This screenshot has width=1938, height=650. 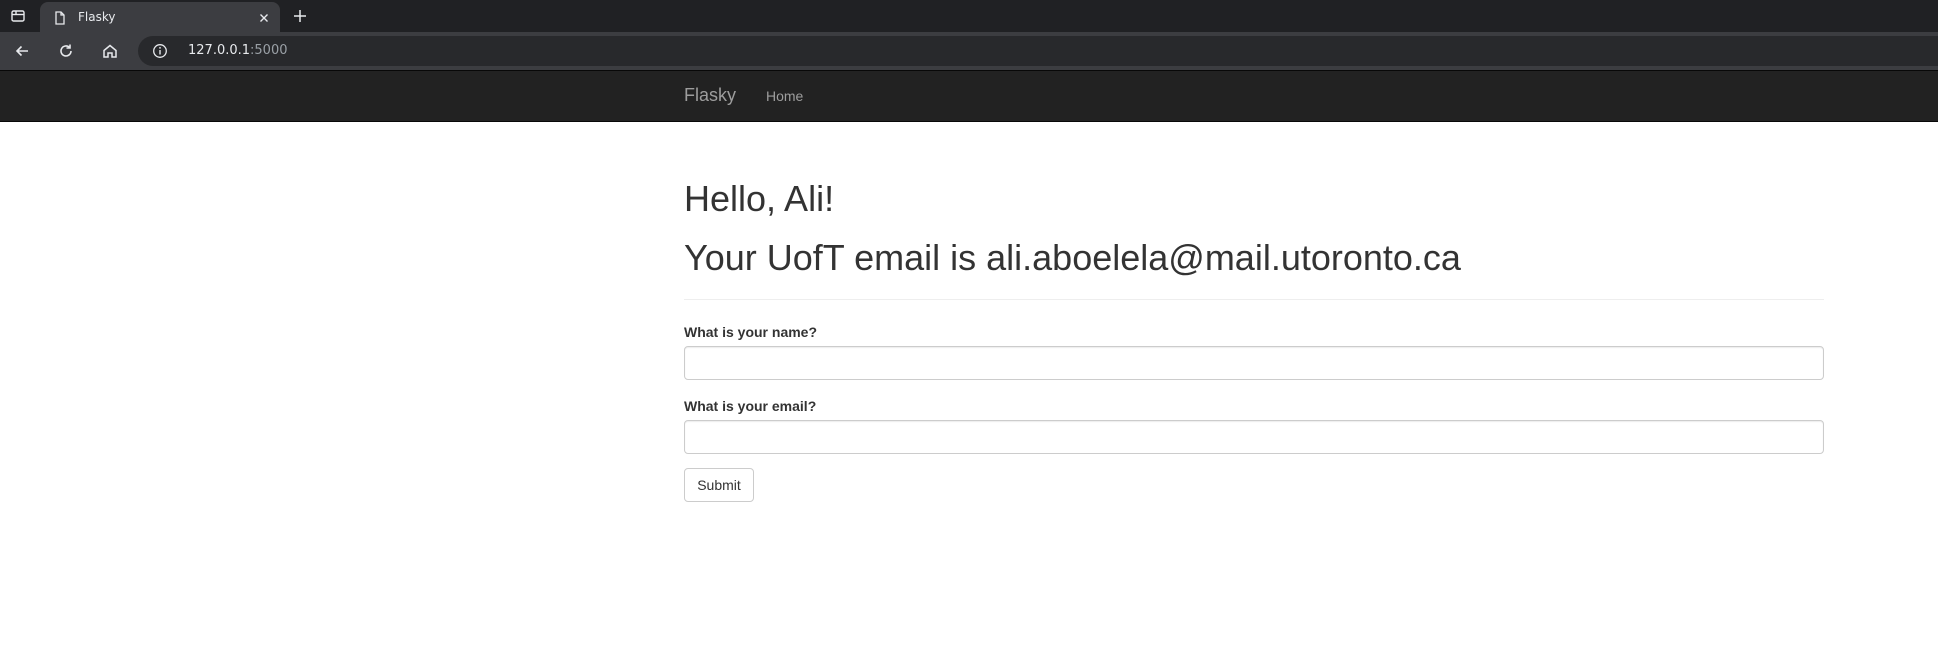 I want to click on home-icon, so click(x=110, y=51).